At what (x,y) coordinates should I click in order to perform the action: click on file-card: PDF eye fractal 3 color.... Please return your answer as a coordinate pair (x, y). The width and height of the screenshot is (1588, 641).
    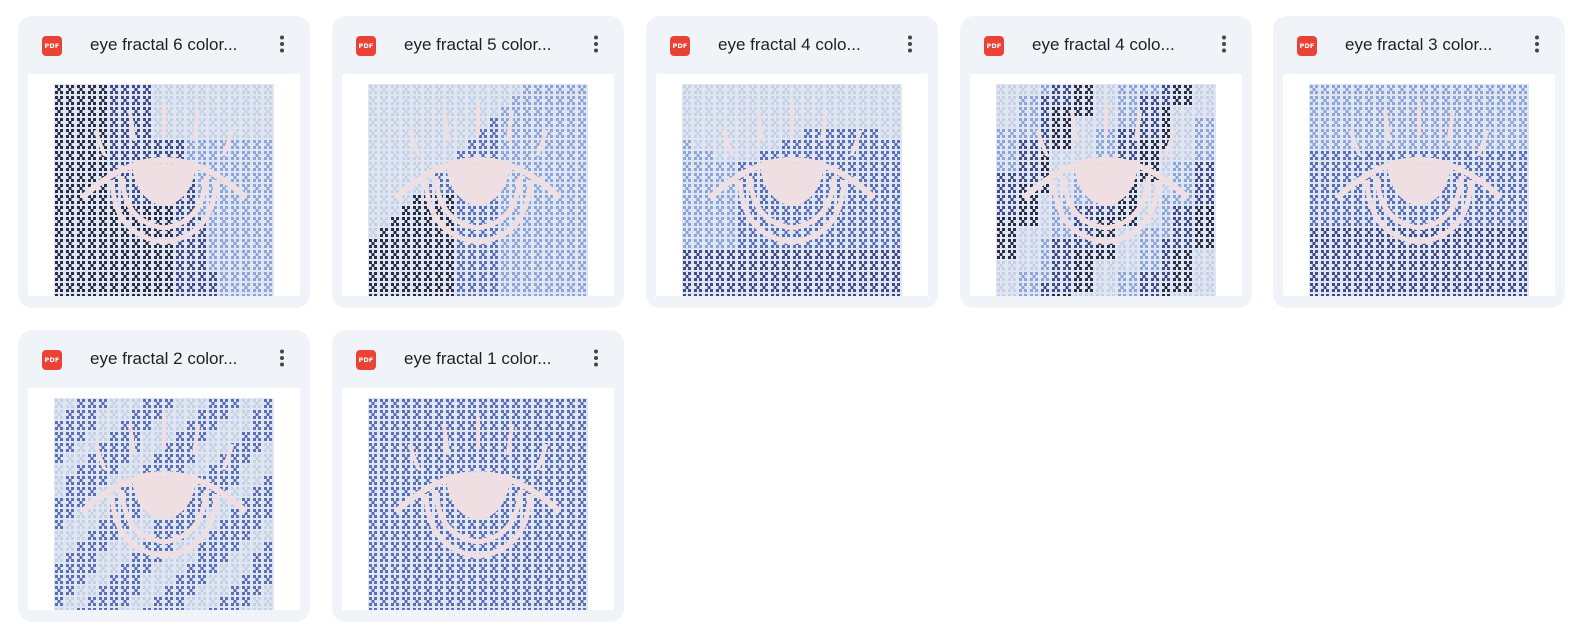
    Looking at the image, I should click on (1419, 162).